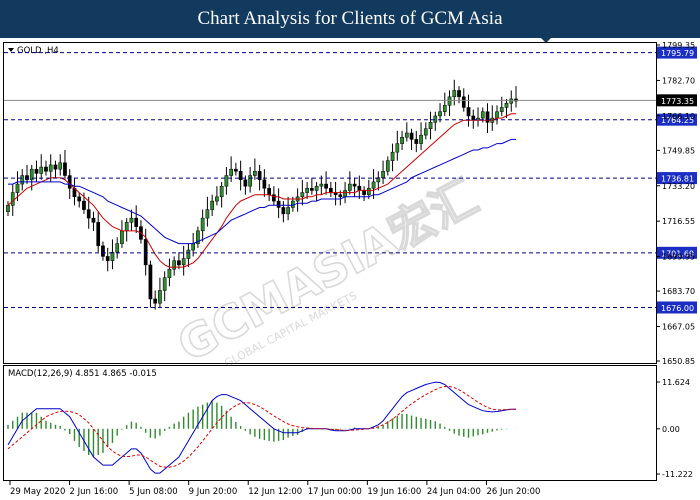 This screenshot has width=700, height=500. What do you see at coordinates (678, 327) in the screenshot?
I see `y-tick-label: 1667.05` at bounding box center [678, 327].